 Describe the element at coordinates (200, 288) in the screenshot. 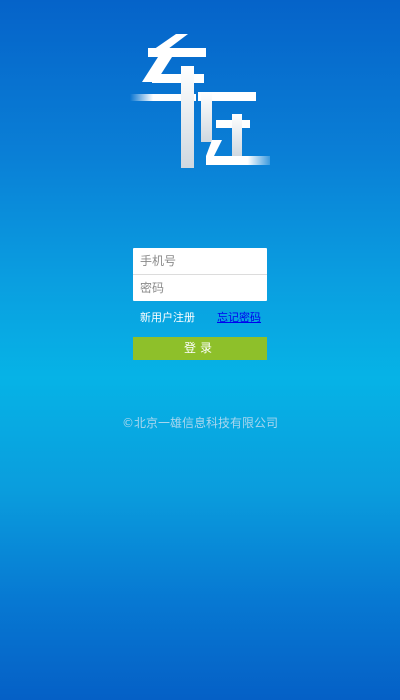

I see `password-input` at that location.